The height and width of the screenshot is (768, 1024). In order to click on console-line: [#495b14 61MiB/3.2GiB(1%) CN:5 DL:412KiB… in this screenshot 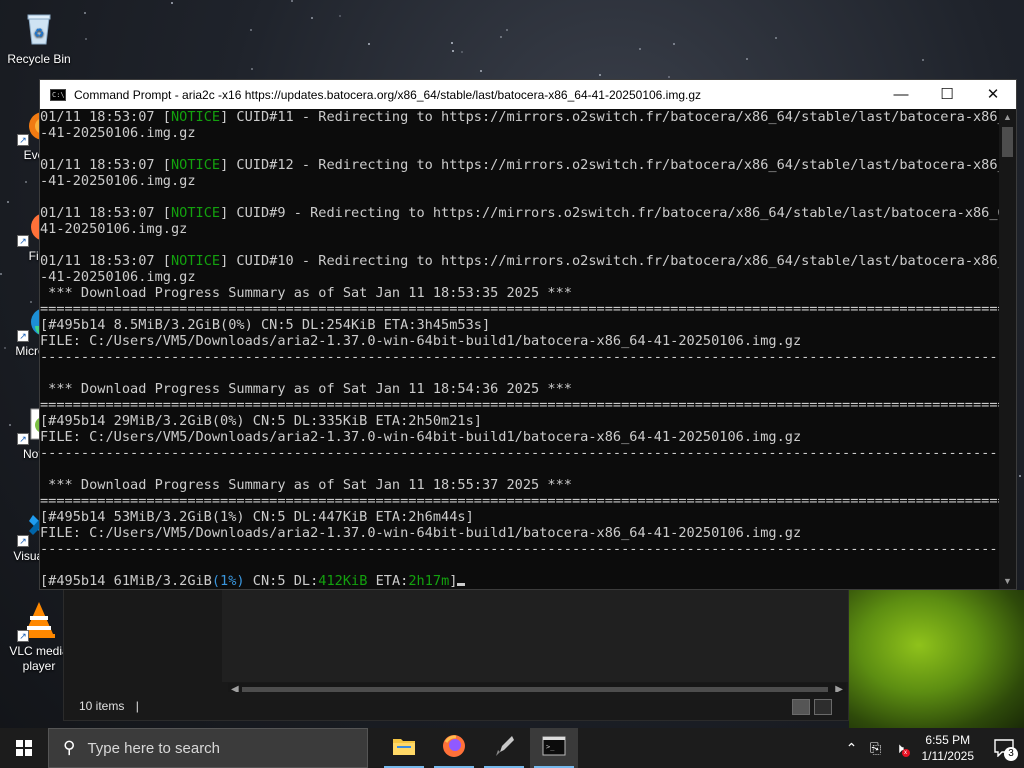, I will do `click(519, 581)`.